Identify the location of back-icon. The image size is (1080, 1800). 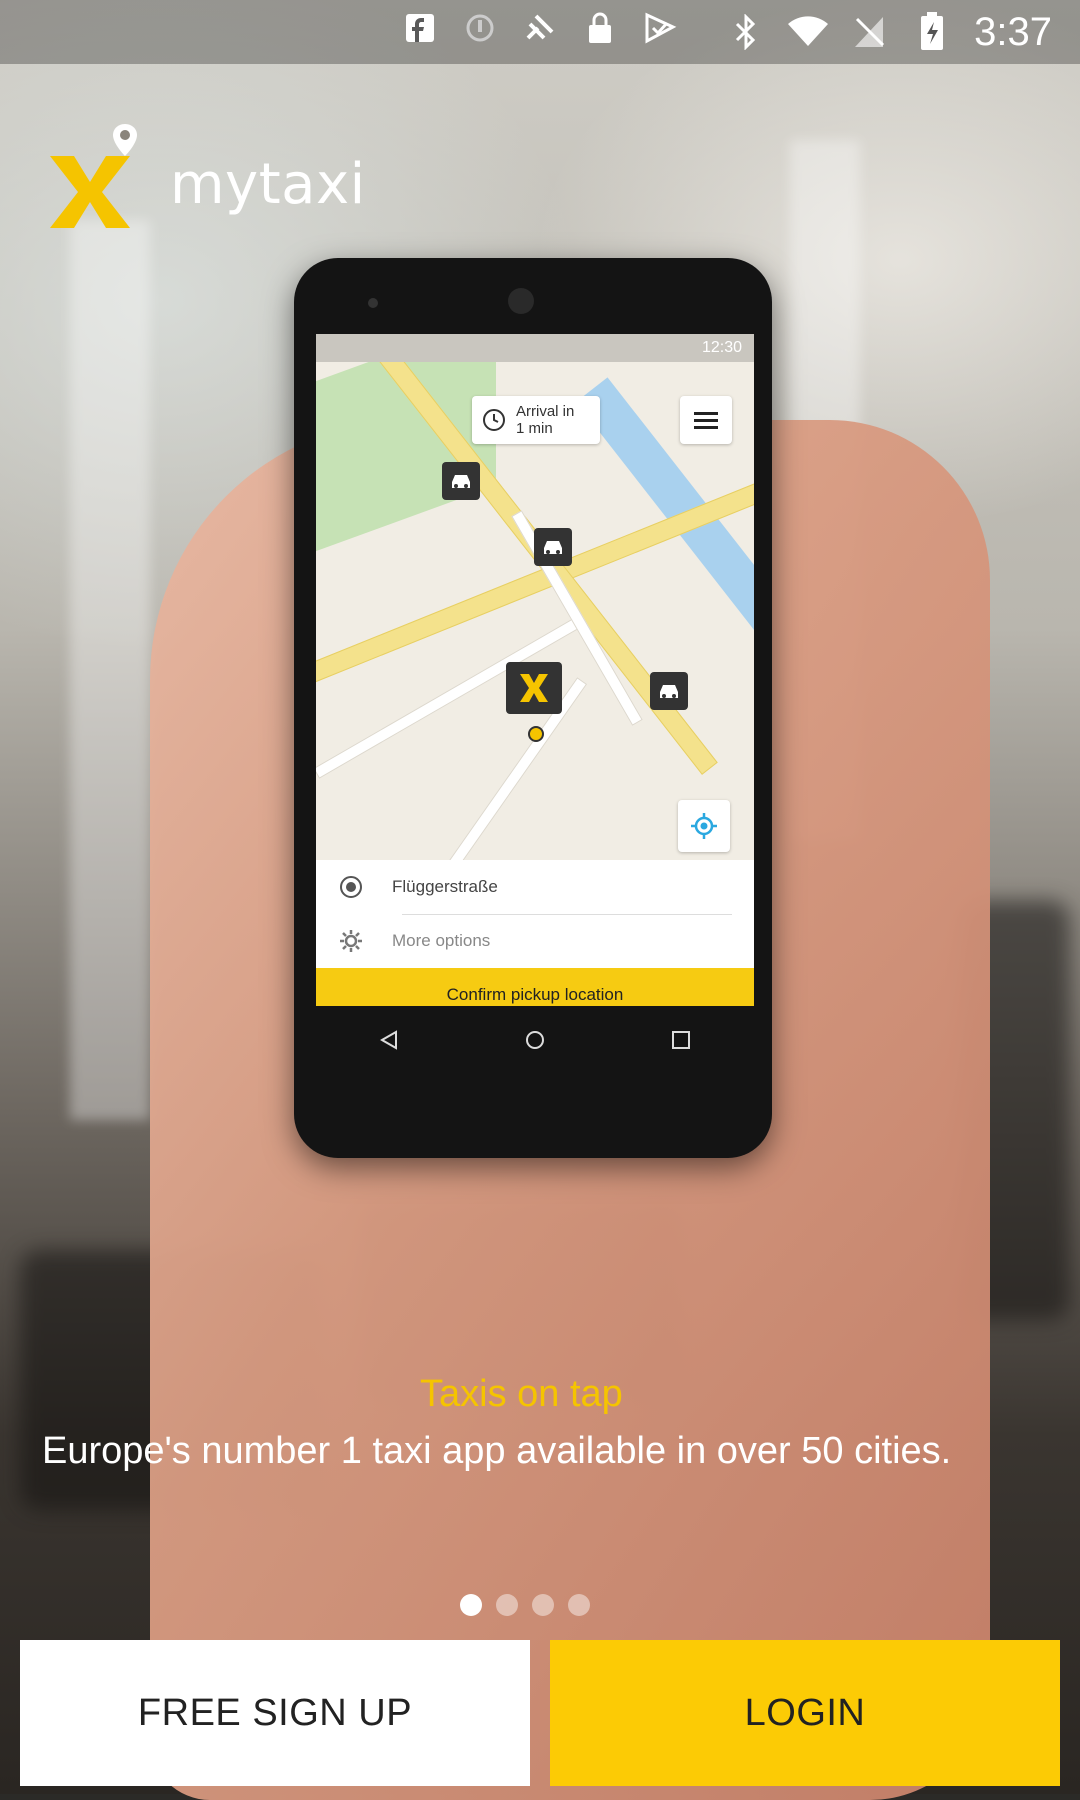
(388, 1040).